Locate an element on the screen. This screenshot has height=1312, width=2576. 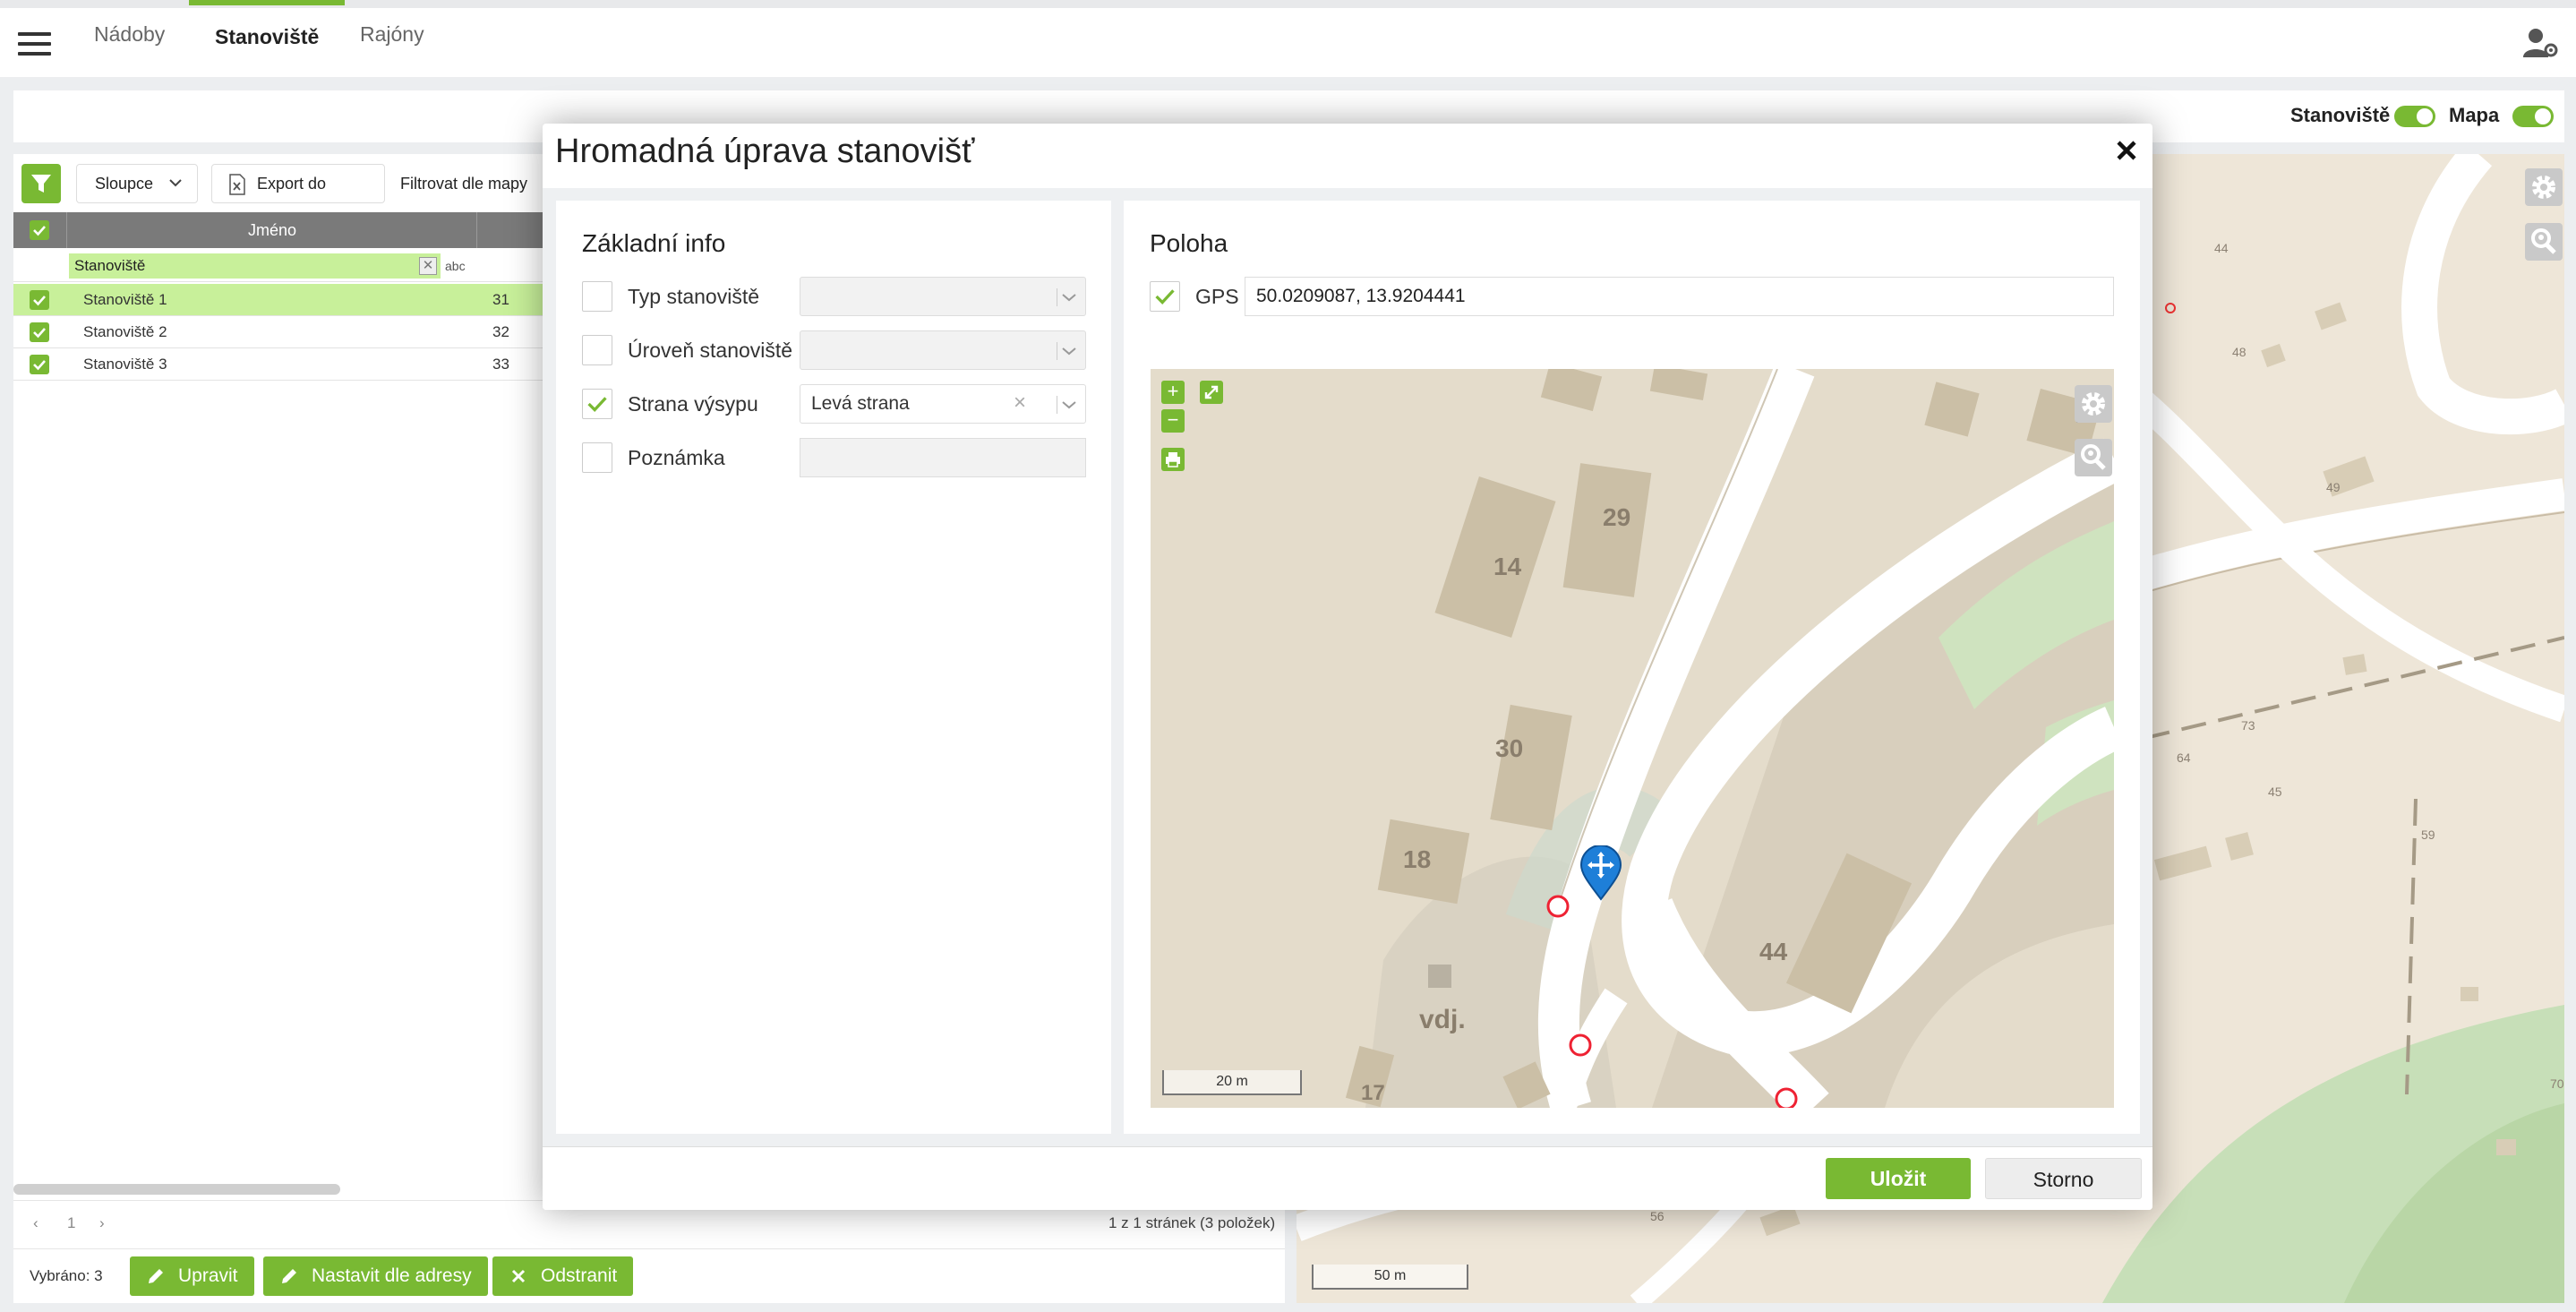
note-label: Poznámka is located at coordinates (676, 457).